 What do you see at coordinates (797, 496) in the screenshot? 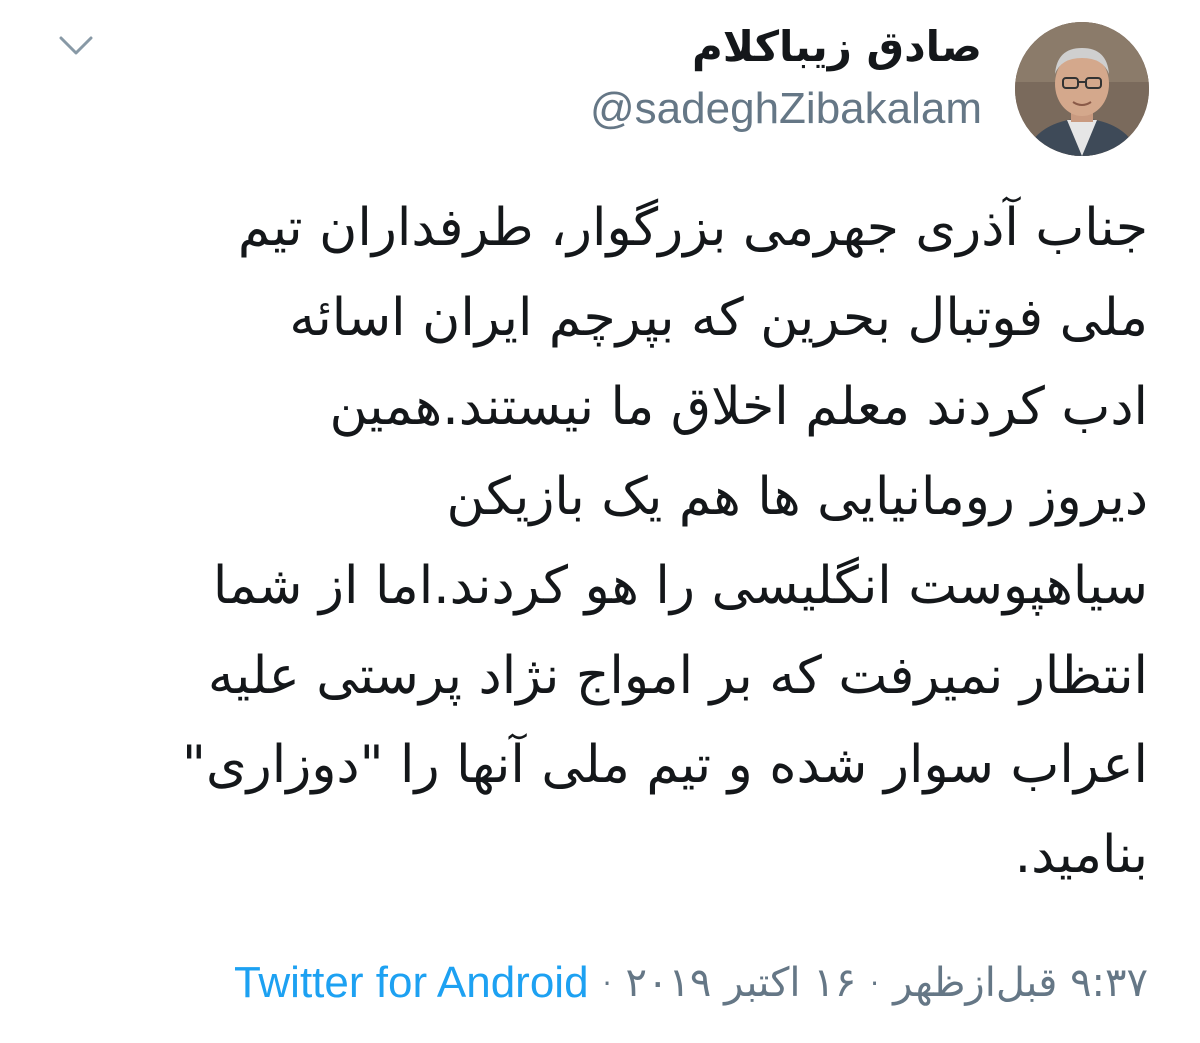
I see `tweet-text-line: دیروز رومانیایی ها هم یک بازیکن` at bounding box center [797, 496].